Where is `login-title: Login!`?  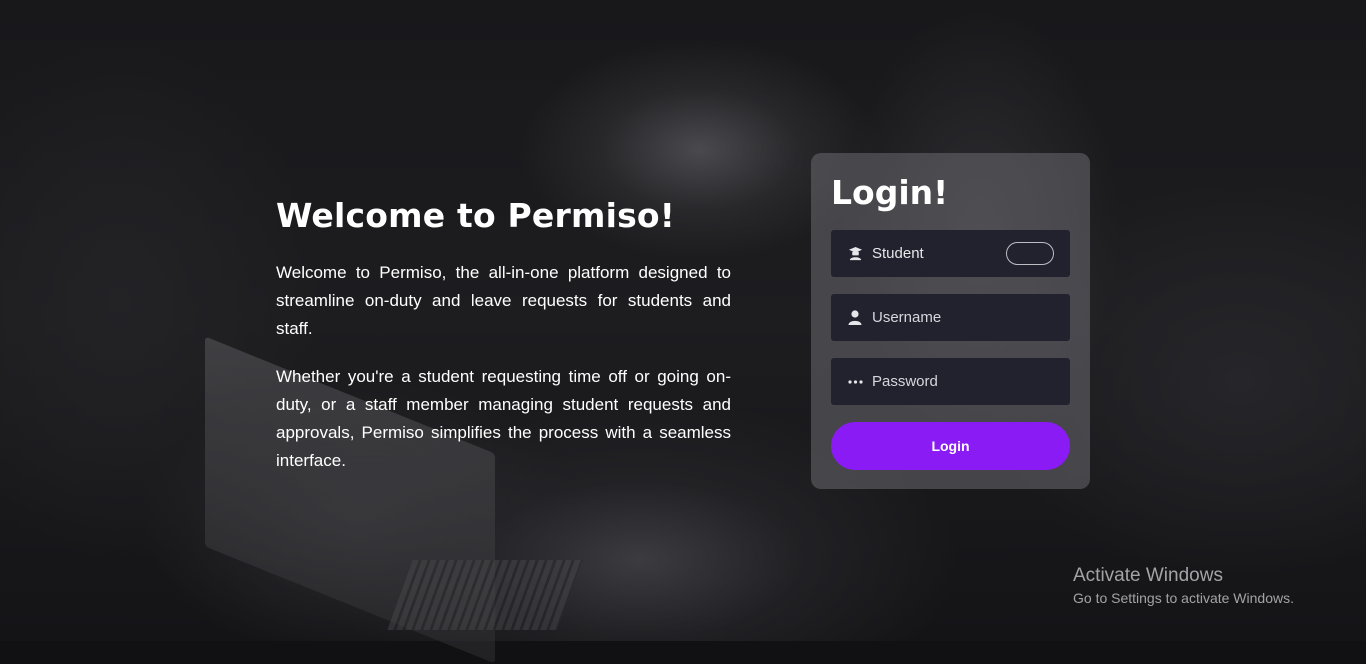
login-title: Login! is located at coordinates (890, 192).